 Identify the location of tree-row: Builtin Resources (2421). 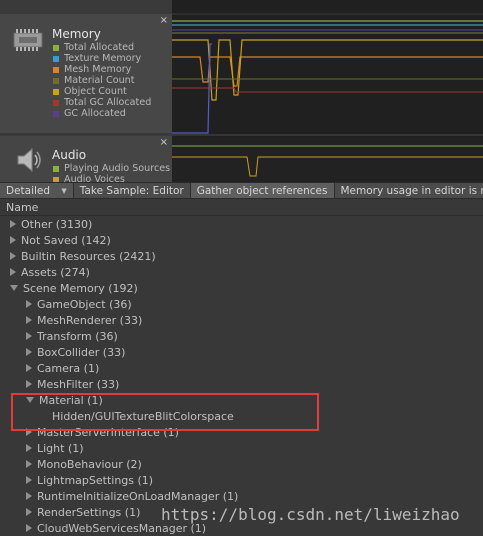
(241, 257).